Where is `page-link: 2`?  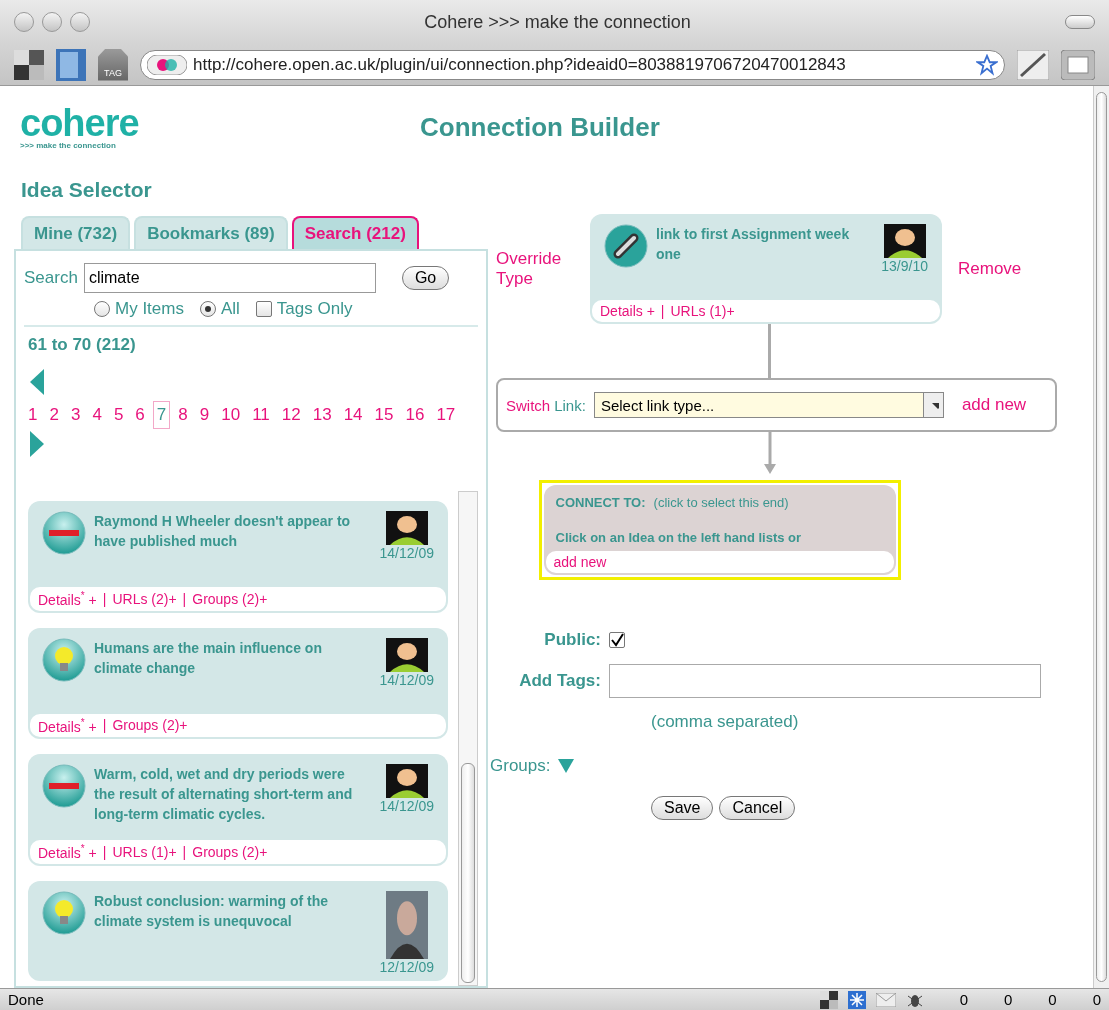
page-link: 2 is located at coordinates (54, 415).